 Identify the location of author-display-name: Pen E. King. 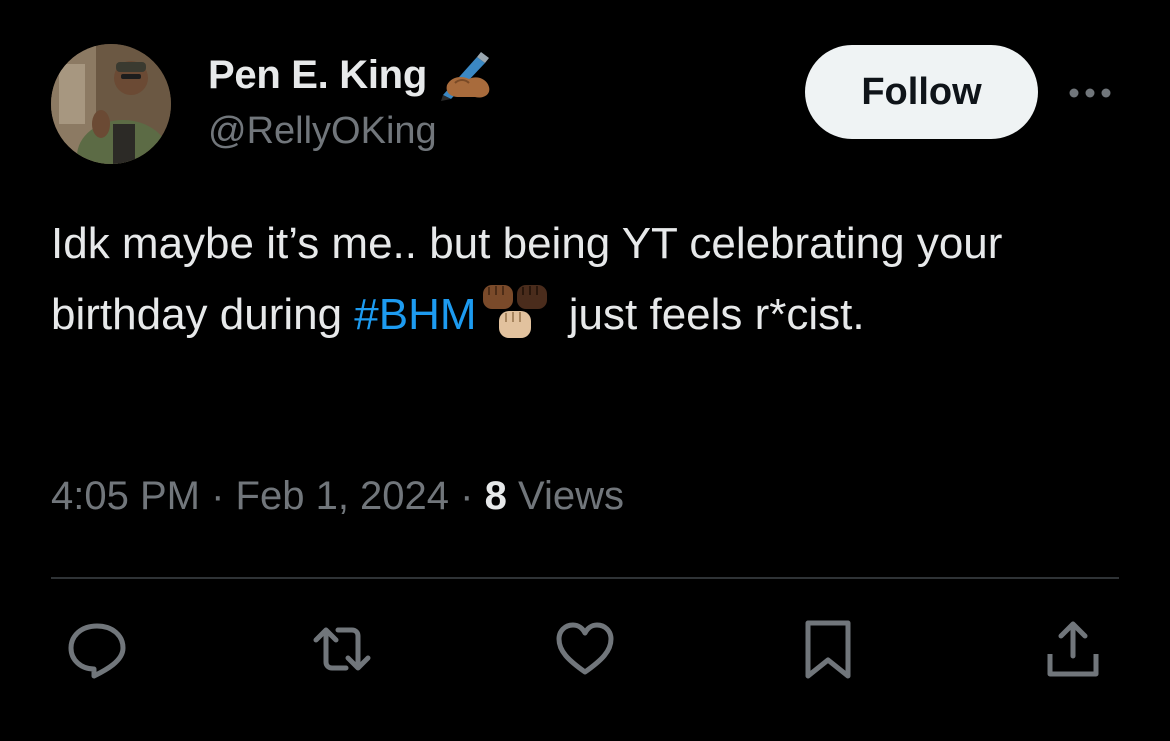
(317, 75).